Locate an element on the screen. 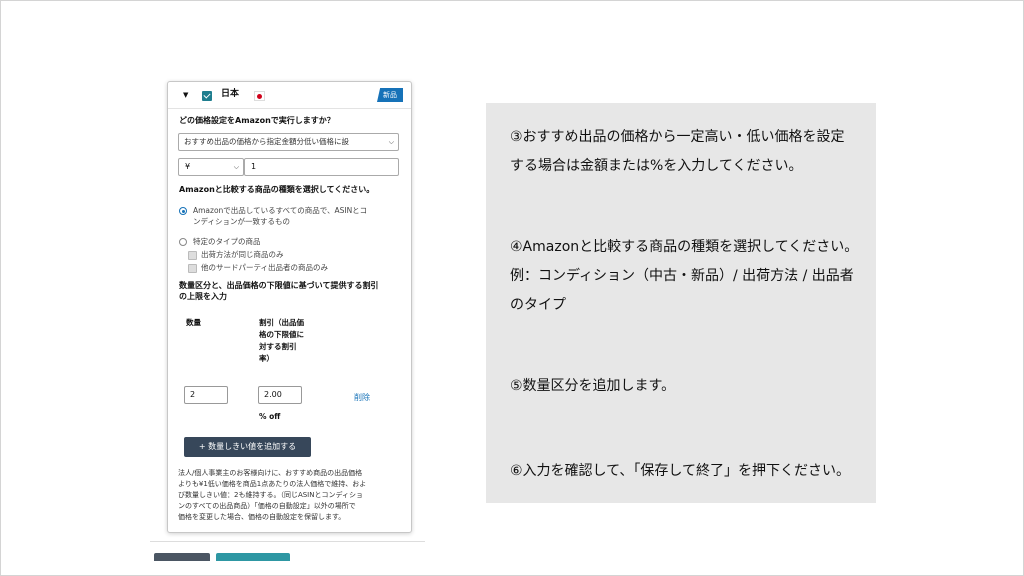  price-rule-select: おすすめ出品の価格から指定金額分低い価格に設 ⌵ is located at coordinates (288, 142).